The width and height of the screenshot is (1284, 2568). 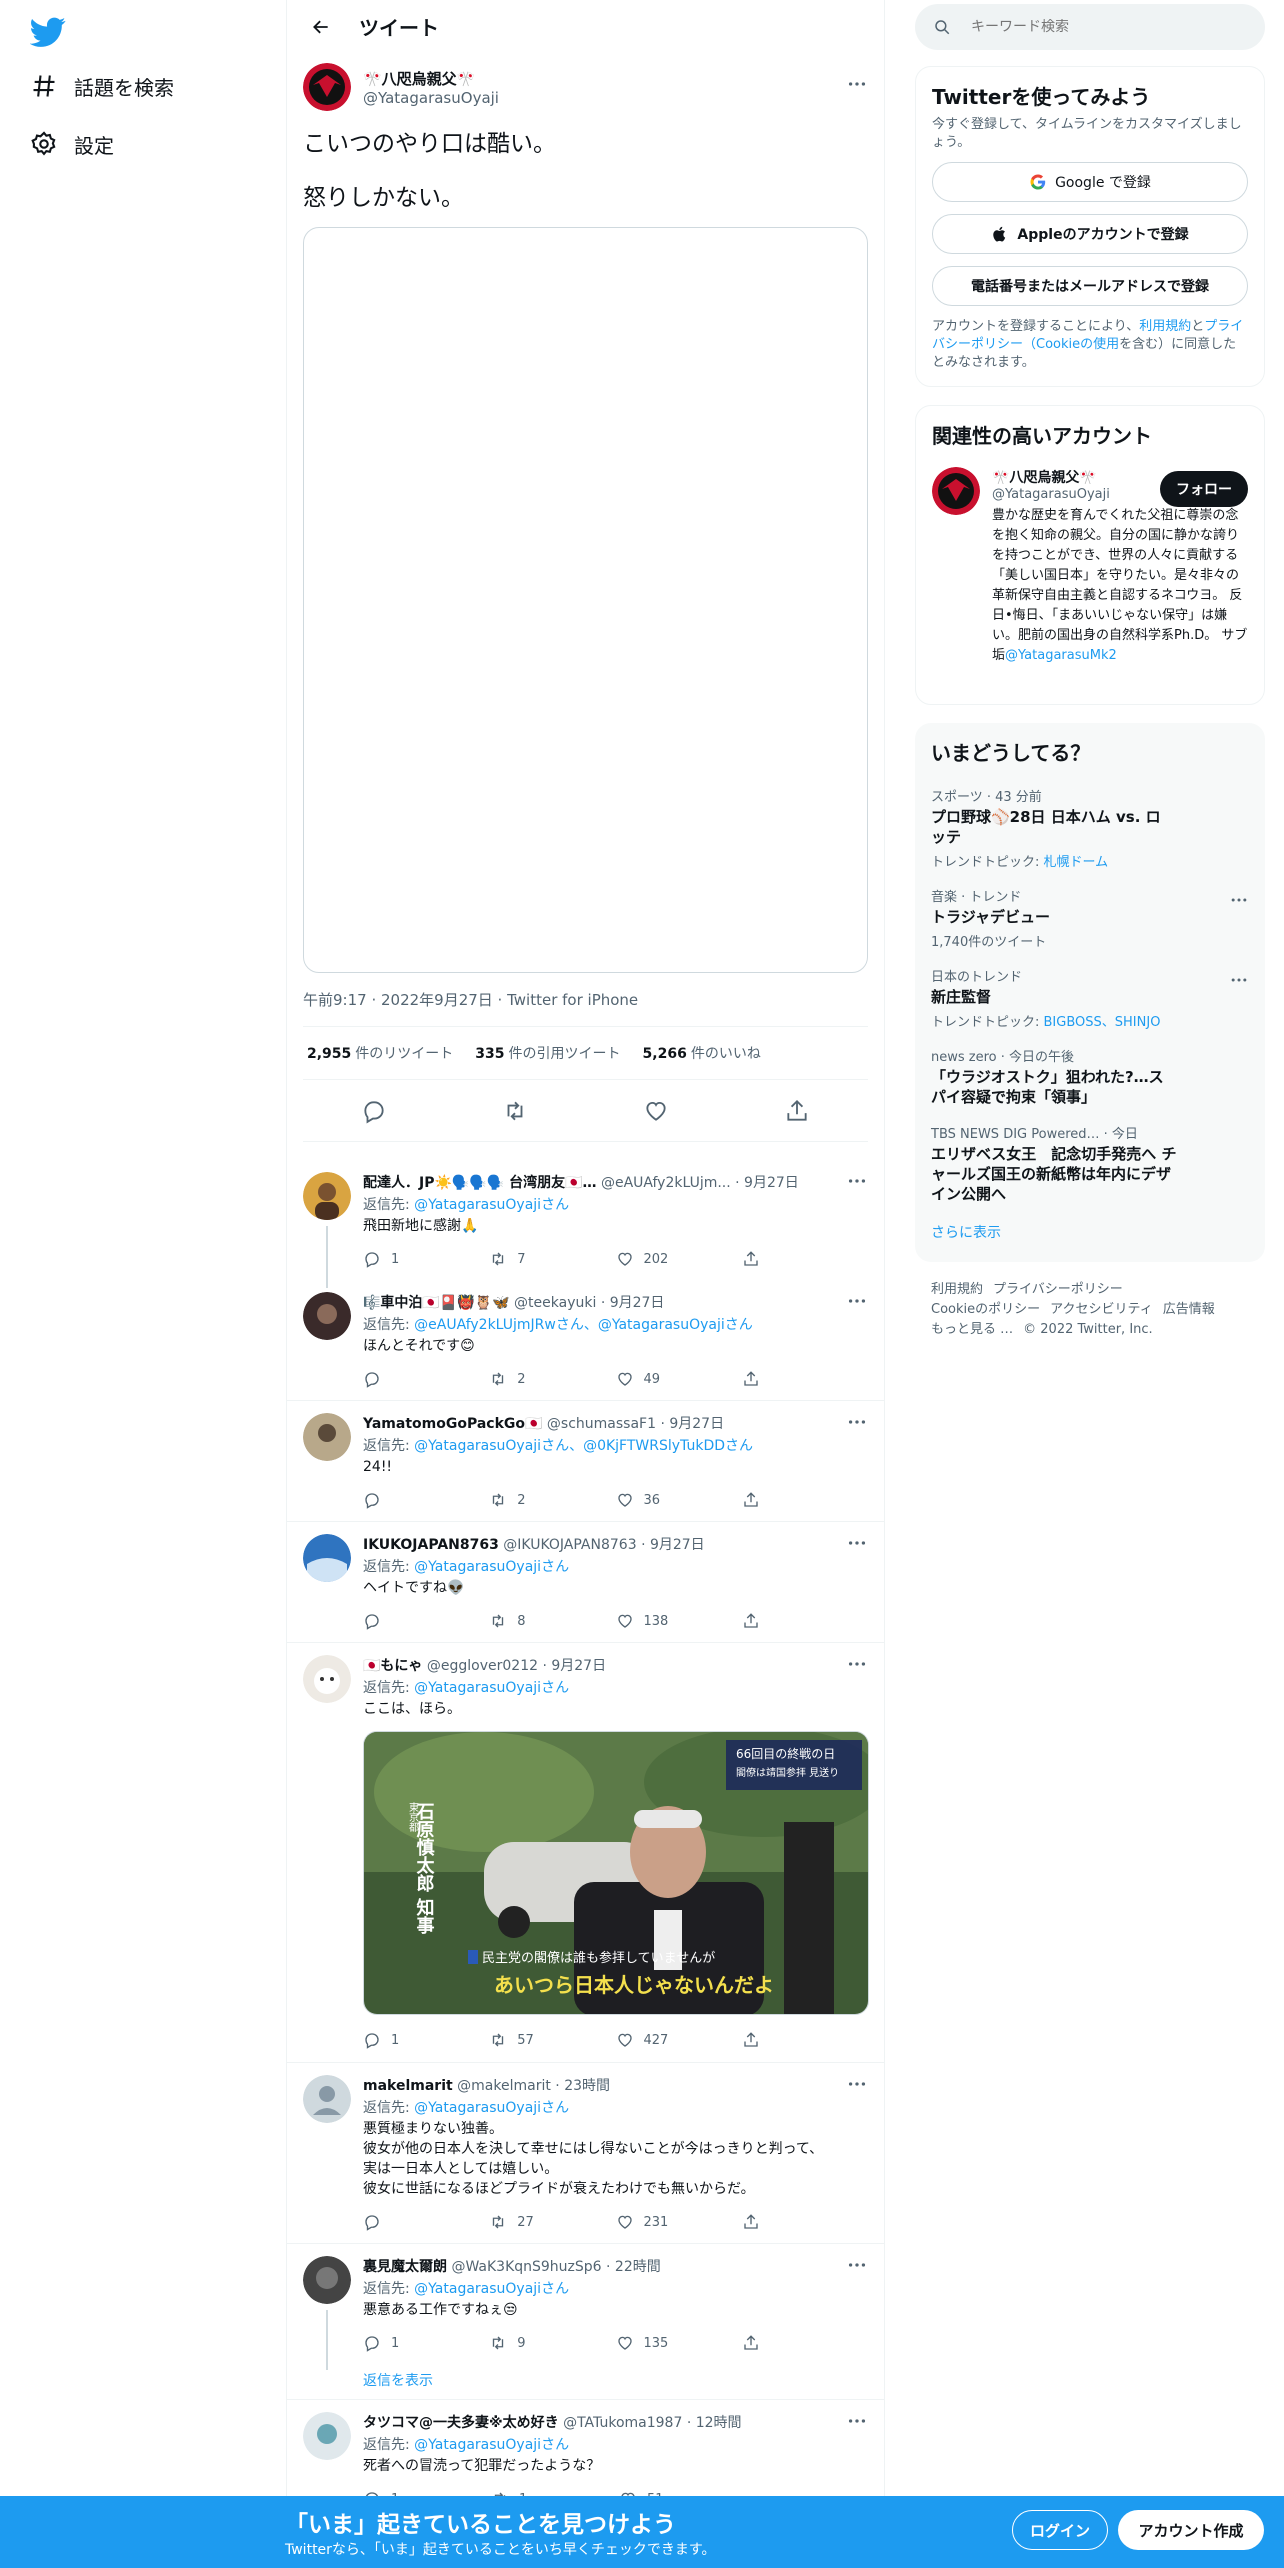 What do you see at coordinates (552, 1379) in the screenshot?
I see `retweet-count: 2` at bounding box center [552, 1379].